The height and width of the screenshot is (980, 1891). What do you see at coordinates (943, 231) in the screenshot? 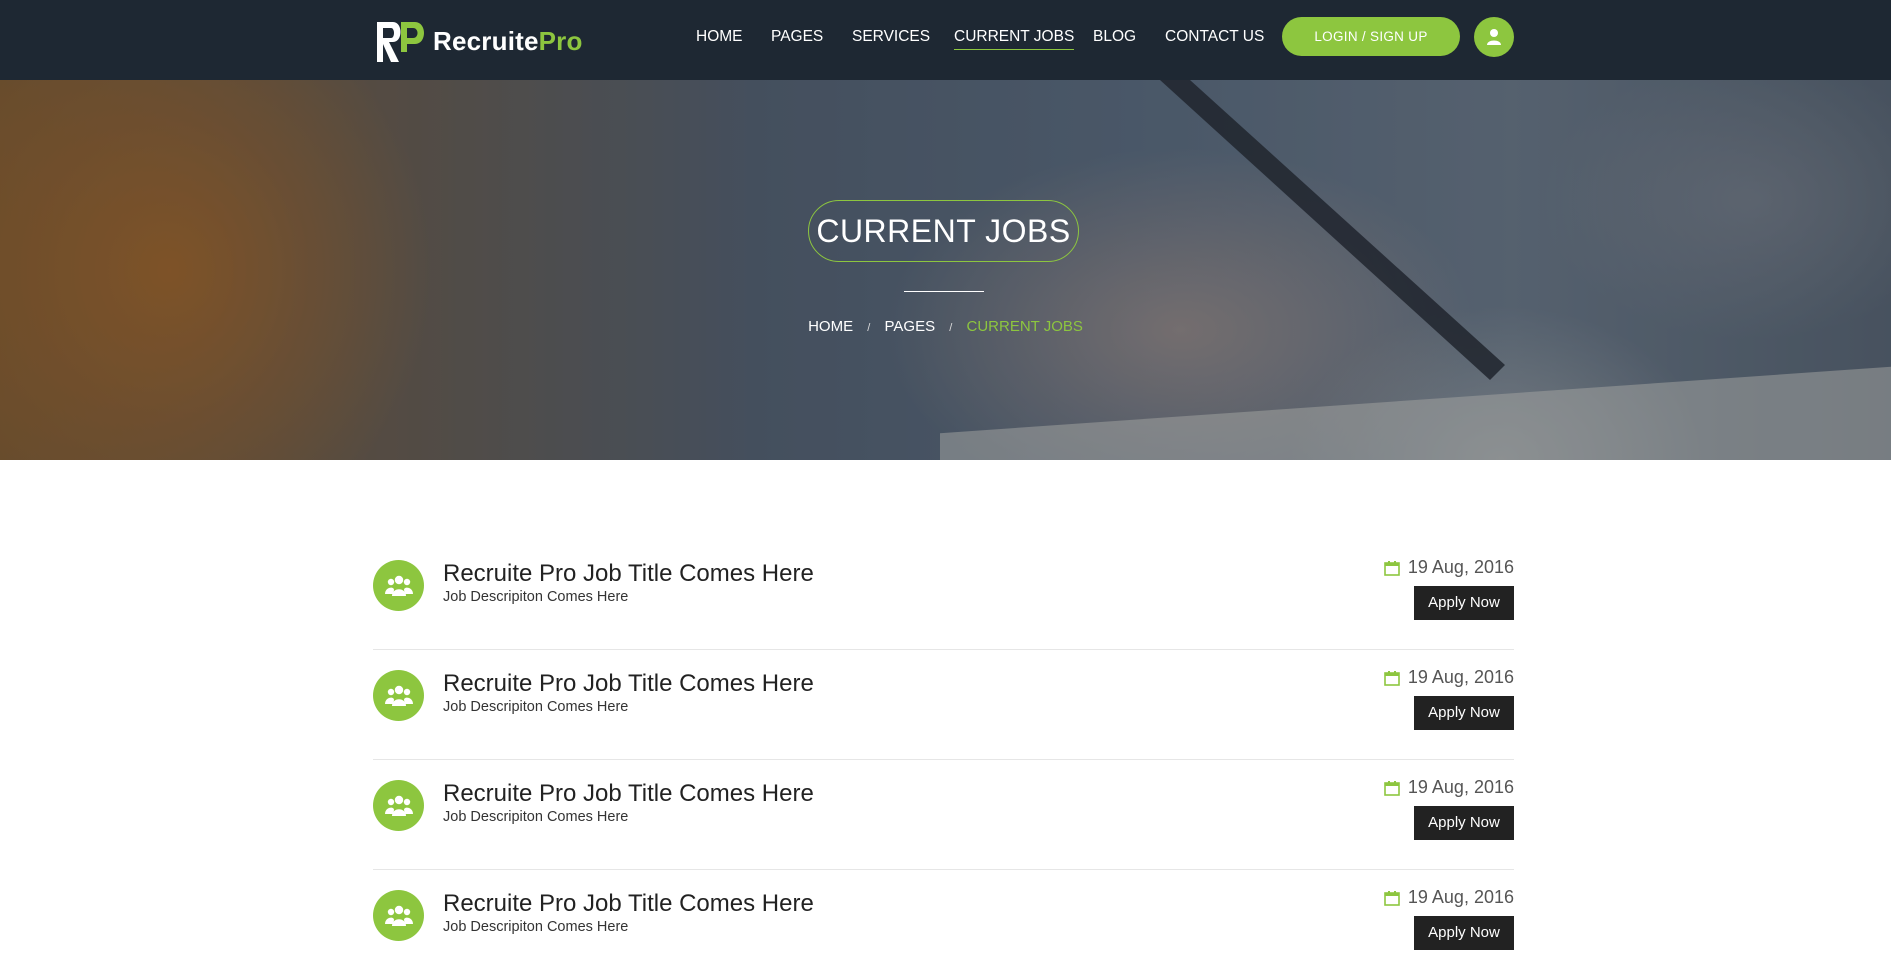
I see `page-title: CURRENT JOBS` at bounding box center [943, 231].